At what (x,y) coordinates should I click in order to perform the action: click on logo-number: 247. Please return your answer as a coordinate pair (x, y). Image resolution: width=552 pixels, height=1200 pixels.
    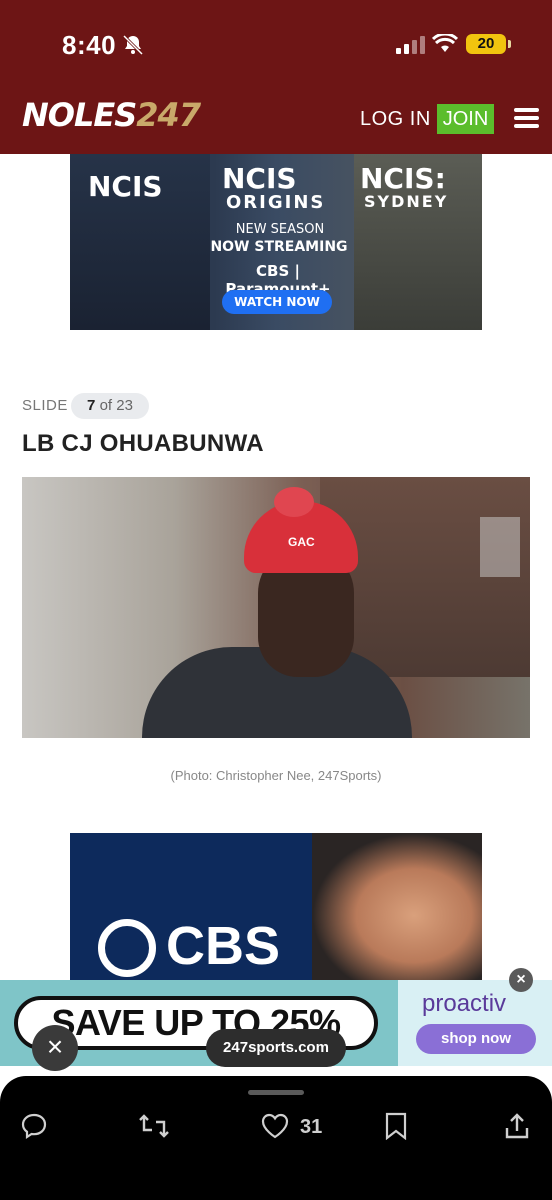
    Looking at the image, I should click on (168, 115).